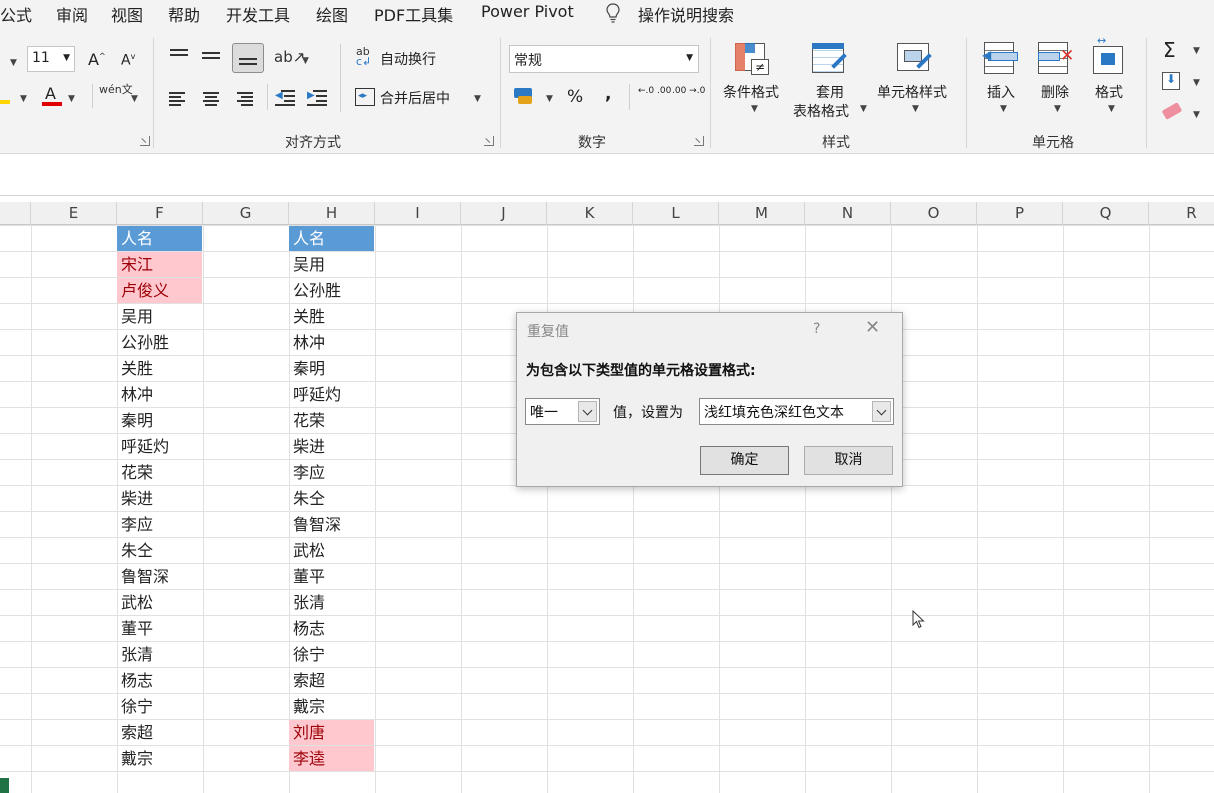  I want to click on column-header-q: Q, so click(1106, 213).